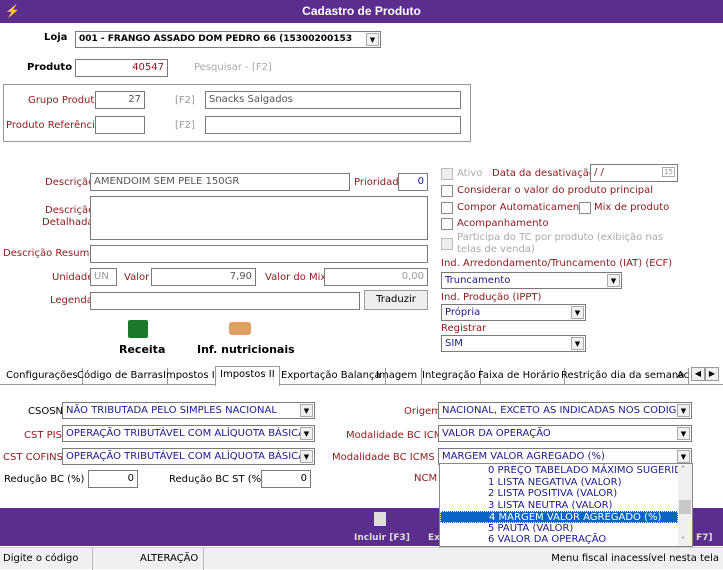 The height and width of the screenshot is (570, 723). What do you see at coordinates (491, 297) in the screenshot?
I see `ippt-label: Ind. Produção (IPPT)` at bounding box center [491, 297].